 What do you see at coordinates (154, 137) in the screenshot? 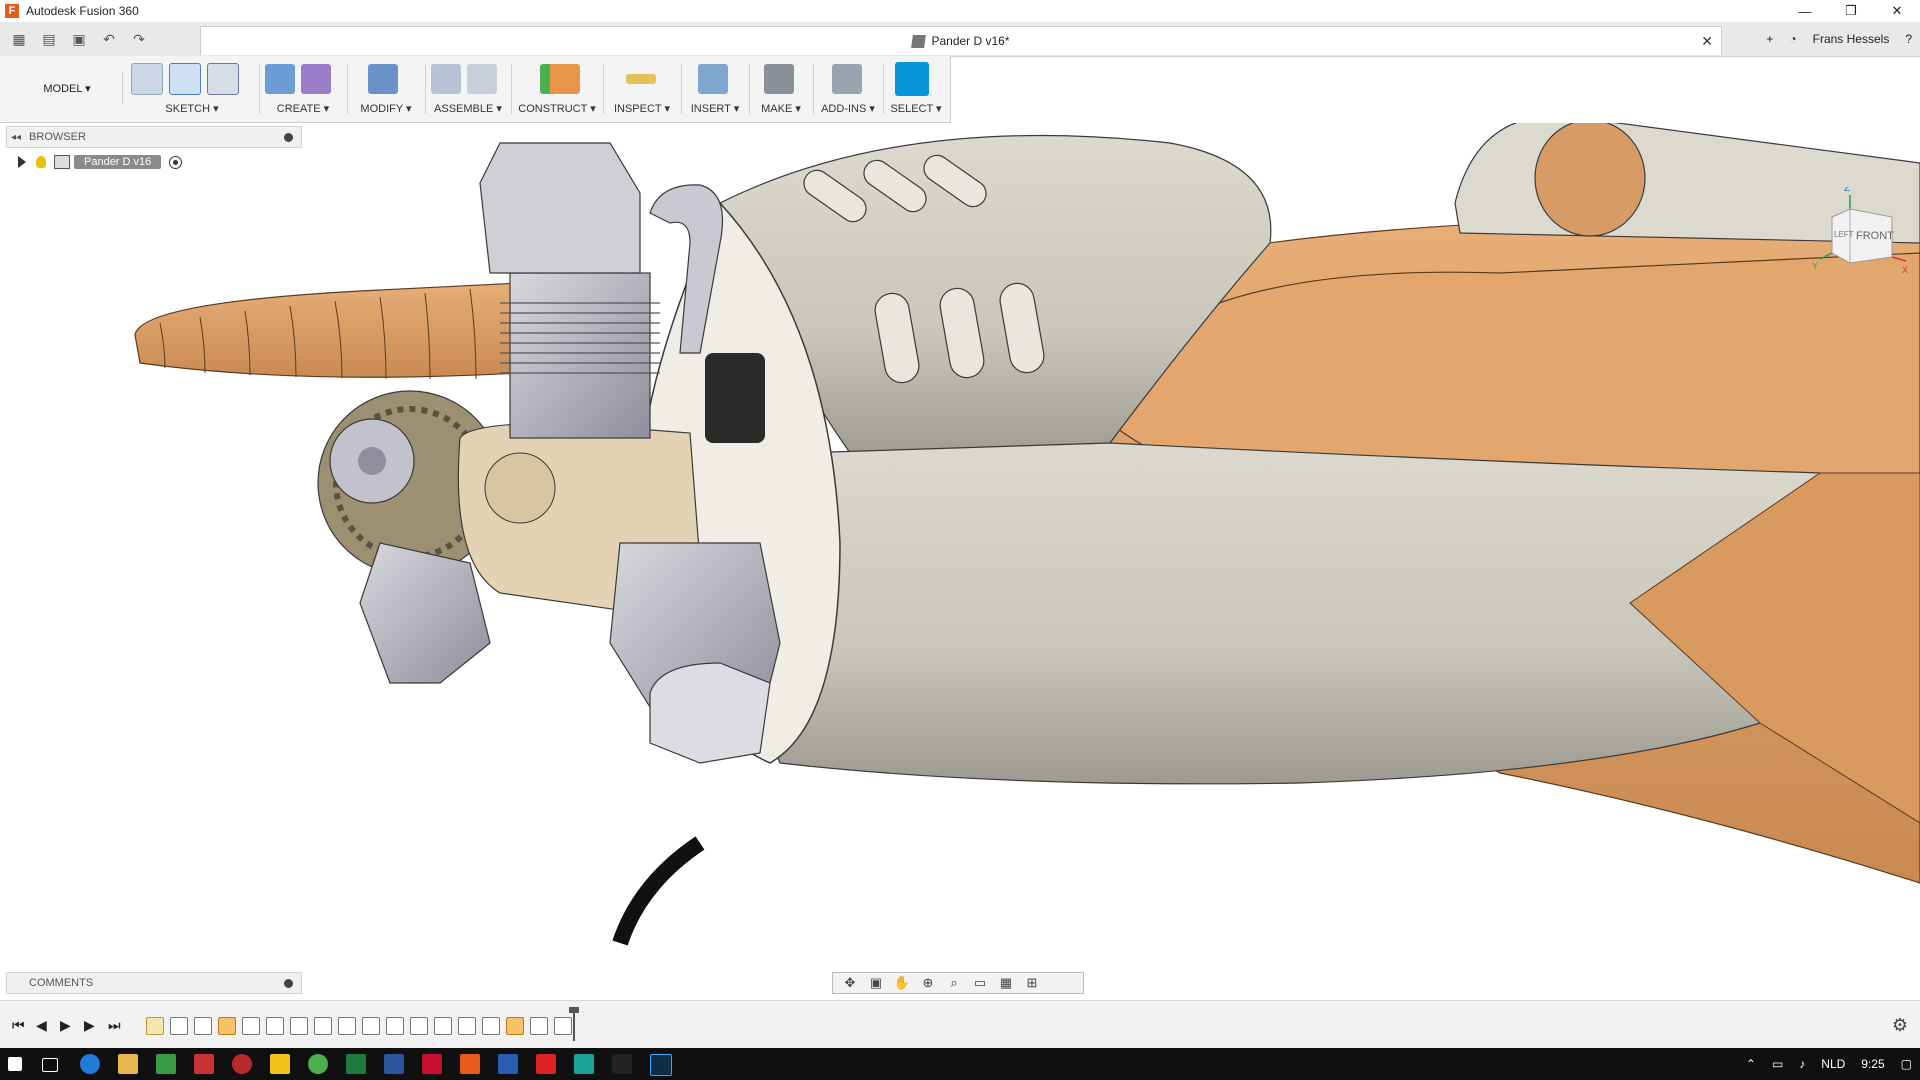
I see `browser-panel-header: ◂◂ BROWSER` at bounding box center [154, 137].